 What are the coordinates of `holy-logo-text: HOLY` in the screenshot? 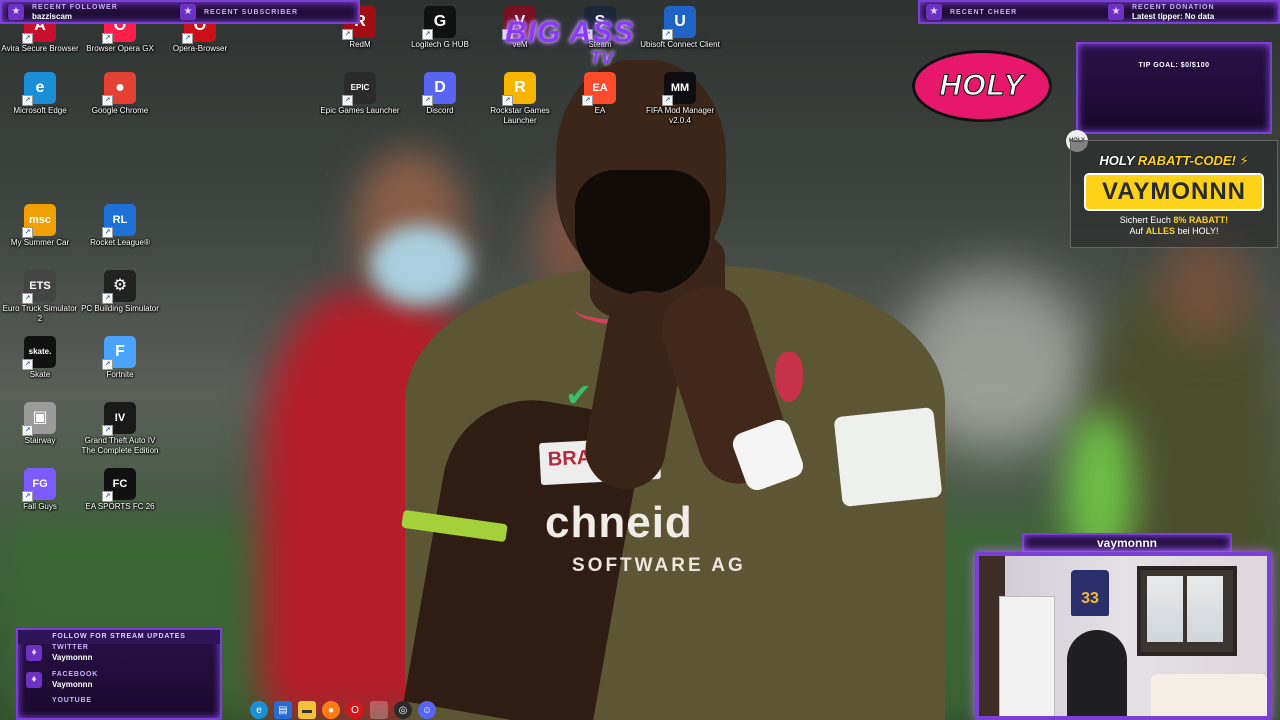 It's located at (982, 86).